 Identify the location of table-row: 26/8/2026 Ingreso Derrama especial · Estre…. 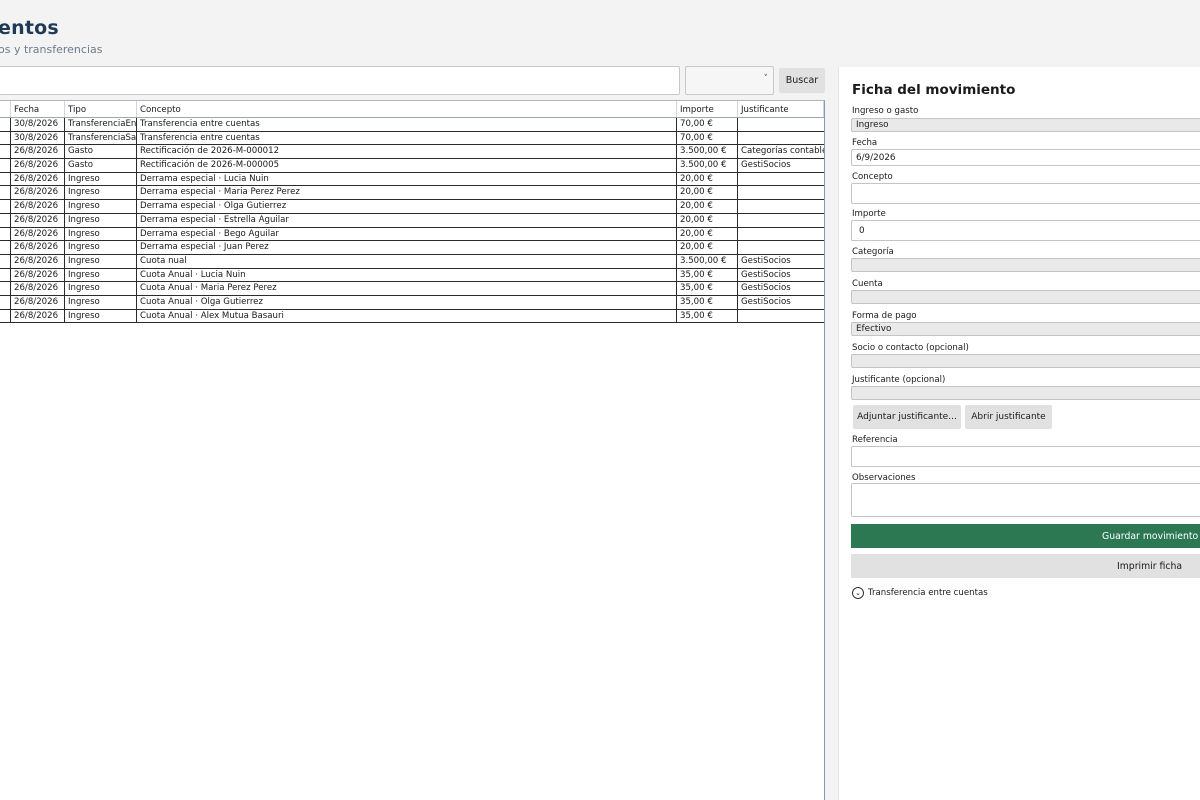
(412, 220).